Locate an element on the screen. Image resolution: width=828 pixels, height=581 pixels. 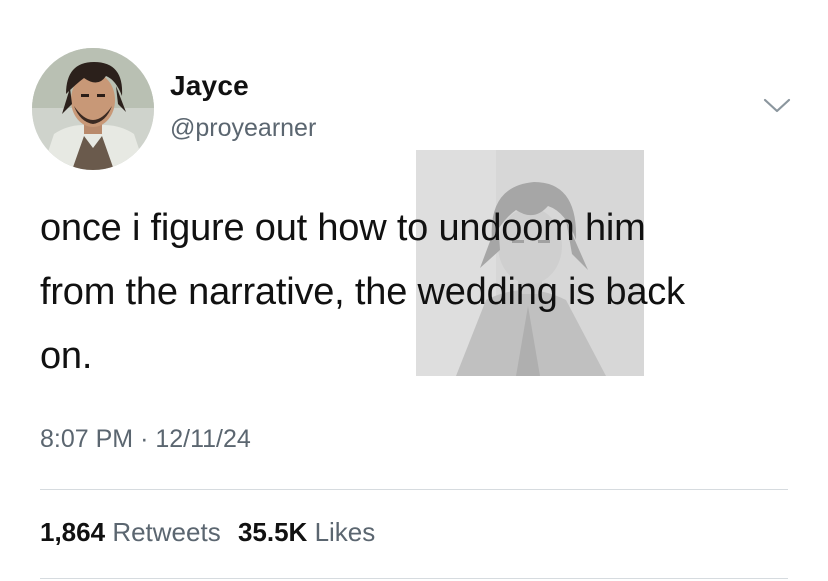
tweet-text-line: from the narrative, the wedding is back is located at coordinates (362, 292).